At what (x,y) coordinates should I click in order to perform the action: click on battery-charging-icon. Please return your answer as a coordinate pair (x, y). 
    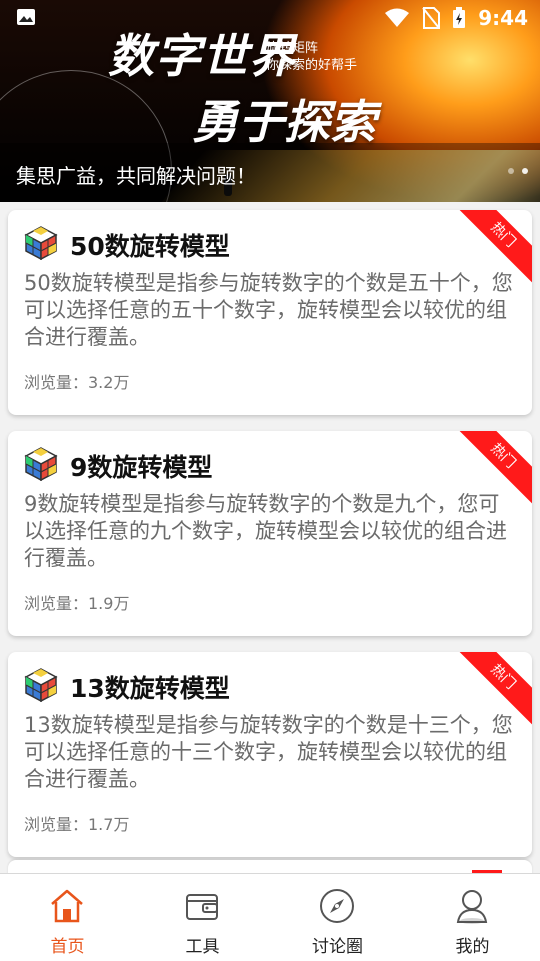
    Looking at the image, I should click on (459, 17).